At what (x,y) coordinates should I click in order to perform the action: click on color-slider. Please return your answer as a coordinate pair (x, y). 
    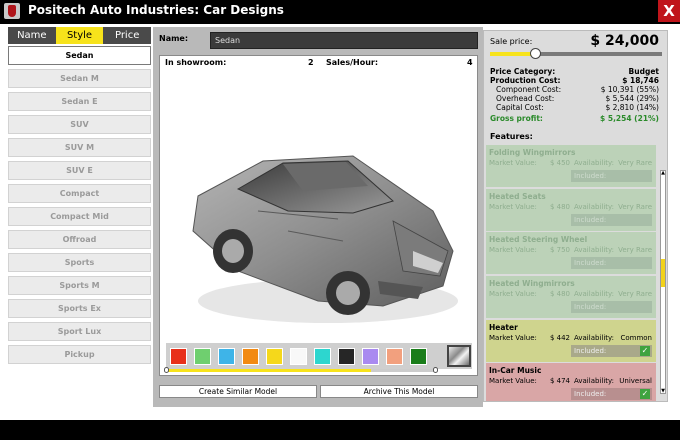
    Looking at the image, I should click on (301, 370).